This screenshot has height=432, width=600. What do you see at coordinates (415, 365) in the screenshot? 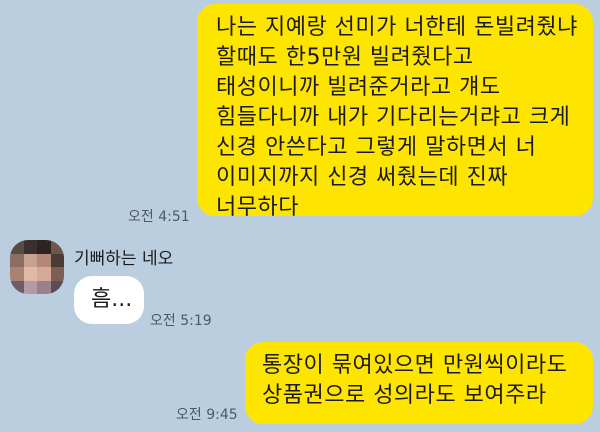
I see `message-line: 통장이 묶여있으면 만원씩이라도` at bounding box center [415, 365].